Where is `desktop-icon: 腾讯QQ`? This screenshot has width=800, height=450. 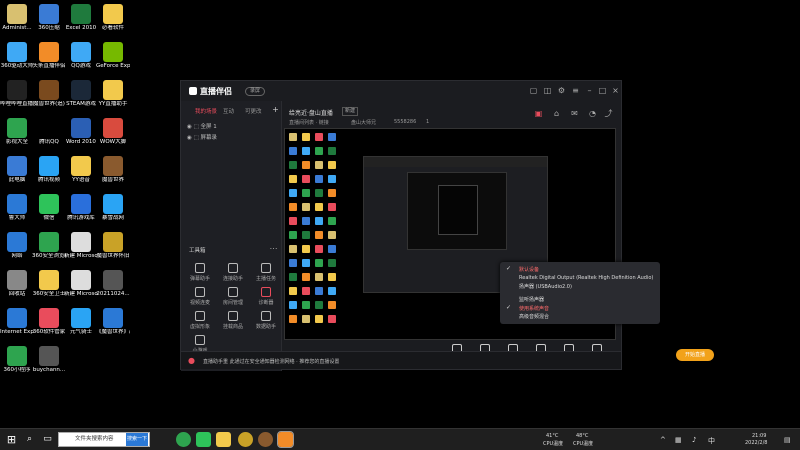 desktop-icon: 腾讯QQ is located at coordinates (49, 136).